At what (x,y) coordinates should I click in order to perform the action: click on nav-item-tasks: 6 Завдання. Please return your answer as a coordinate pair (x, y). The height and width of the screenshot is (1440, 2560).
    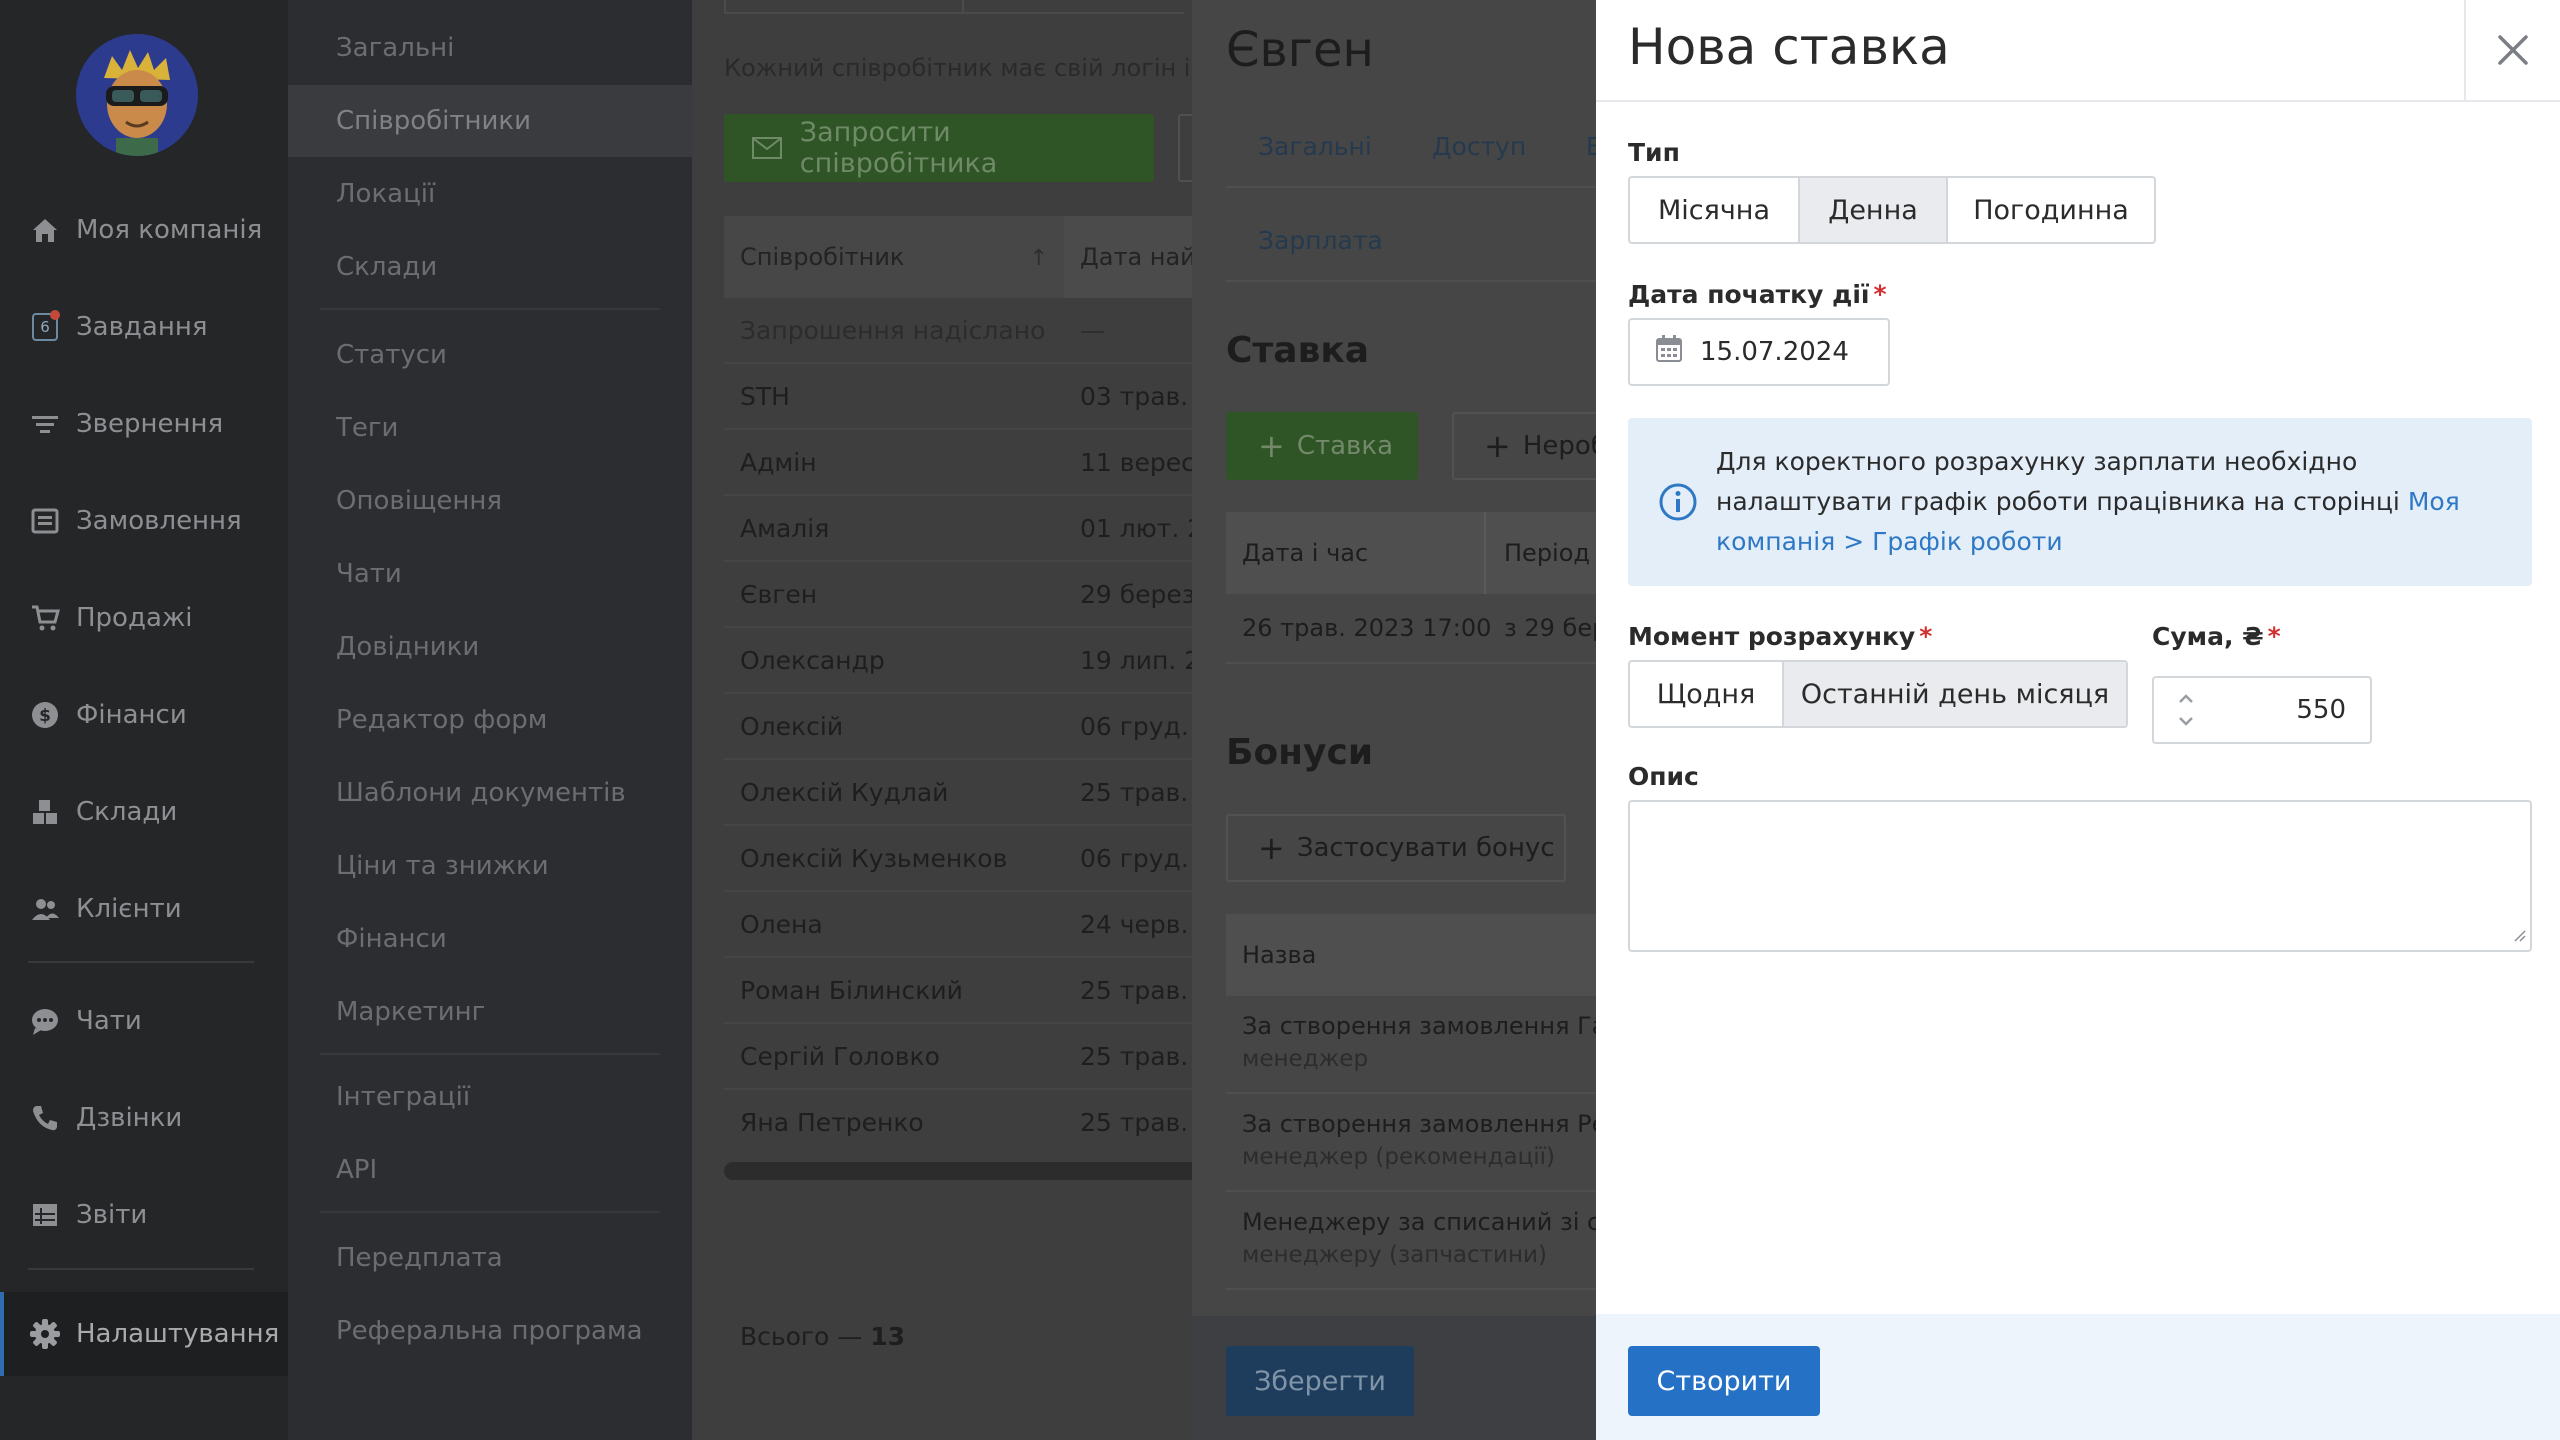
    Looking at the image, I should click on (144, 327).